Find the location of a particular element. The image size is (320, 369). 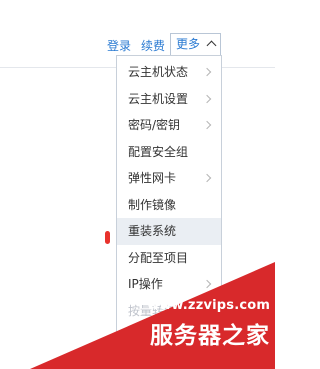

menu-item-label: IP操作 is located at coordinates (145, 284).